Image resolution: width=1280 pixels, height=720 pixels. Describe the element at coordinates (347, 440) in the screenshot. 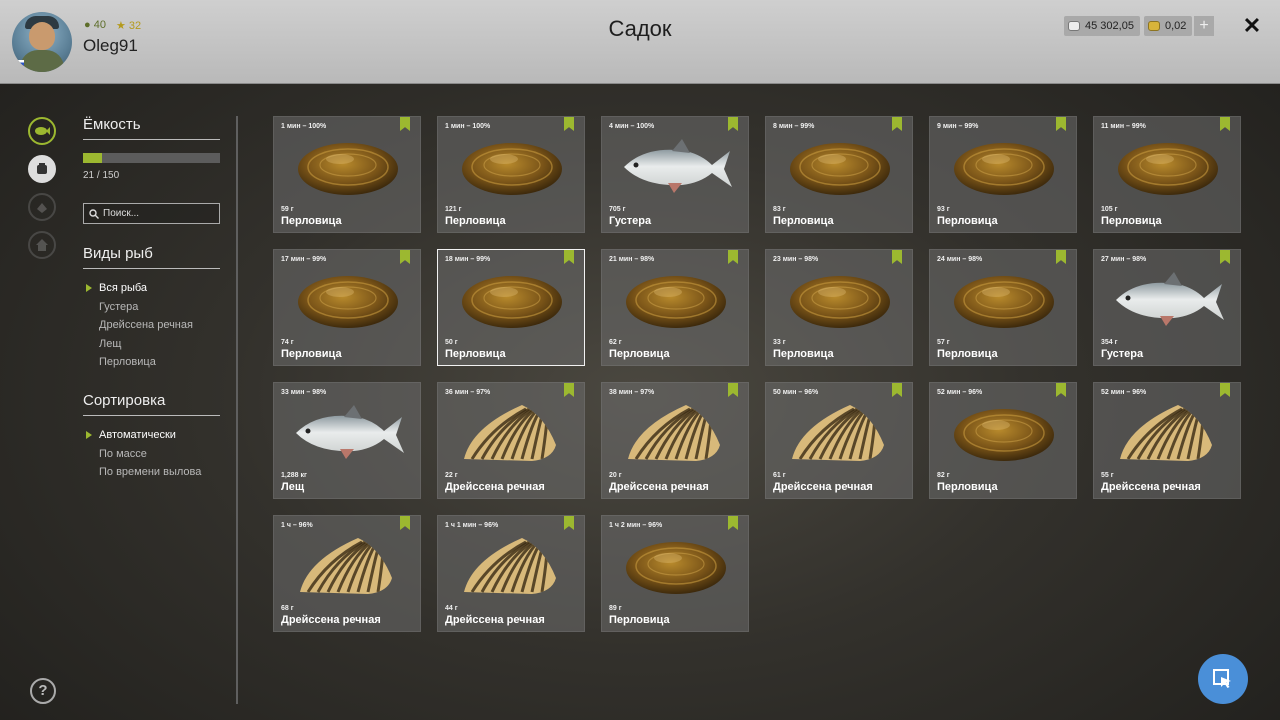

I see `catch-card: 33 мин – 98% 1,288 кг Лещ` at that location.